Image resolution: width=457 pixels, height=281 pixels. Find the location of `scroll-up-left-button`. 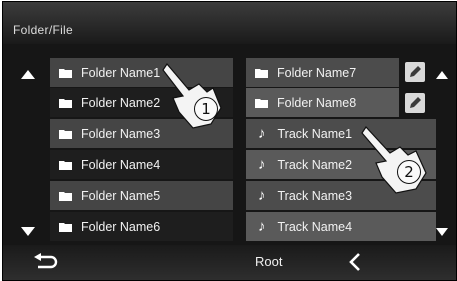

scroll-up-left-button is located at coordinates (28, 74).